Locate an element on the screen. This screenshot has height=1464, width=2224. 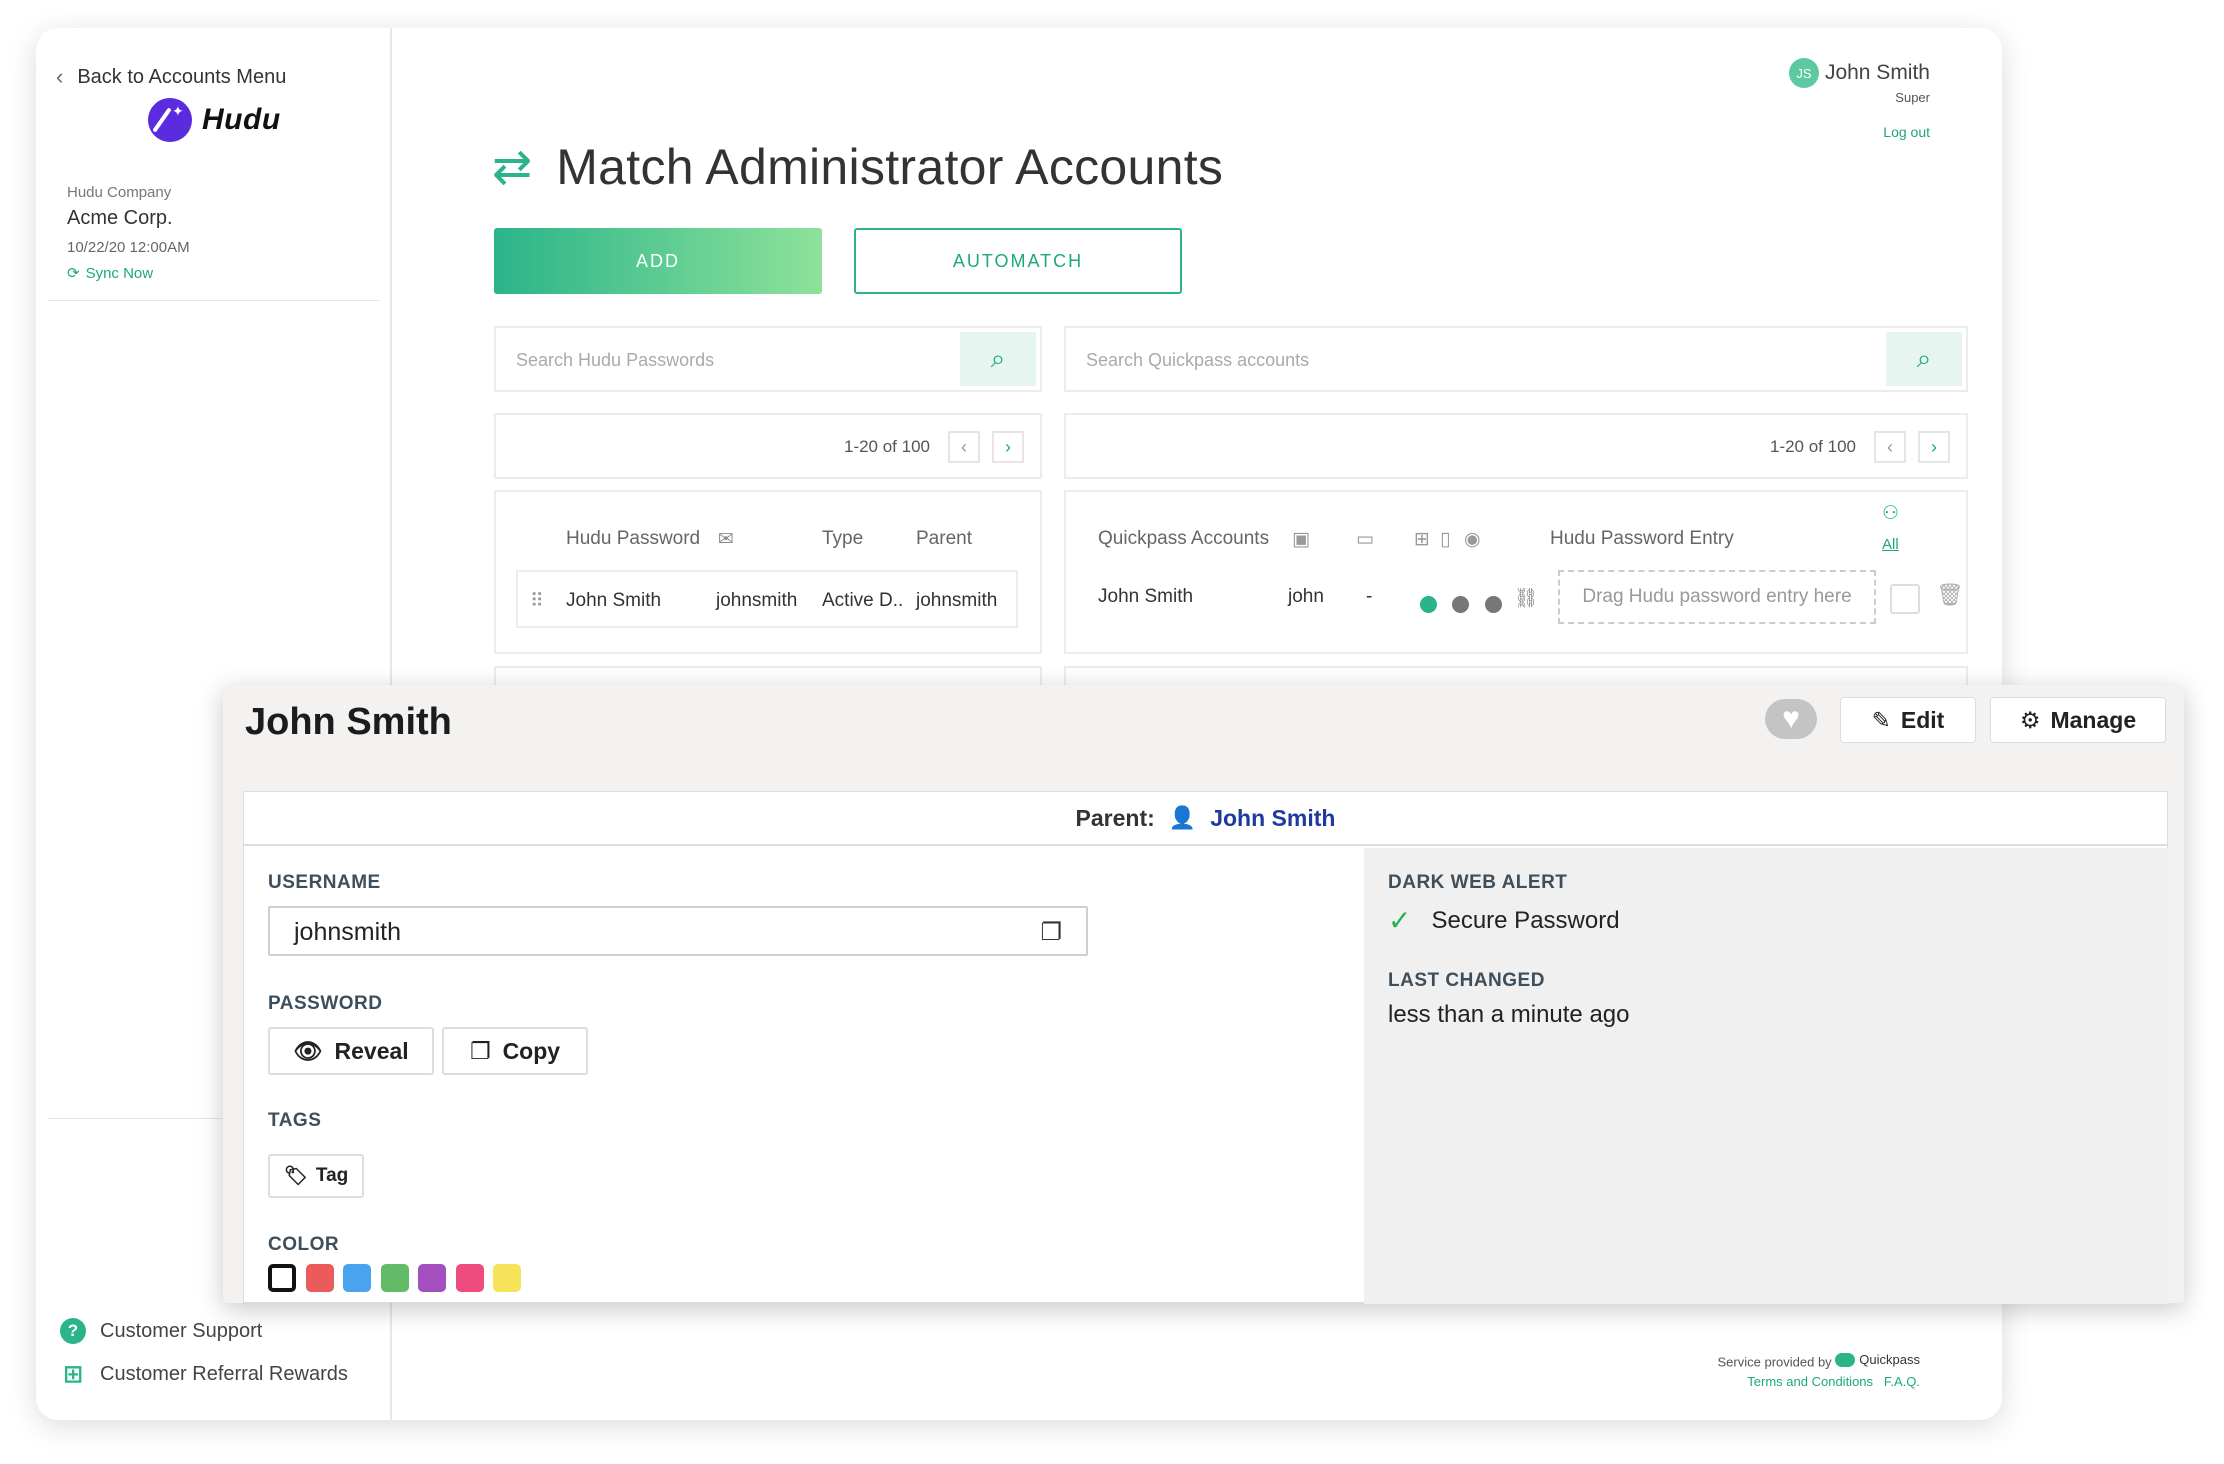
column-header: Quickpass Accounts is located at coordinates (1183, 539).